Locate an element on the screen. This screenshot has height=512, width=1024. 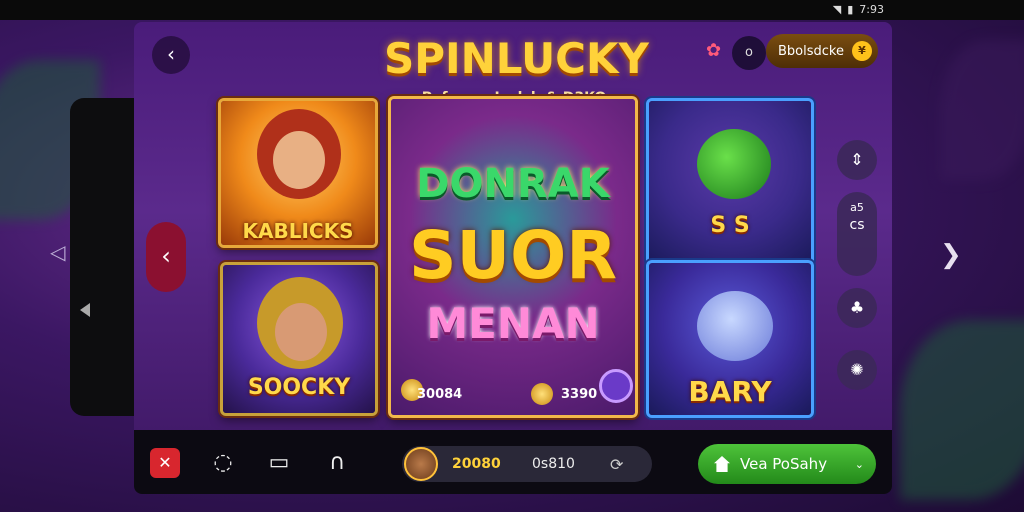
featured-right-value: 3390 is located at coordinates (579, 394).